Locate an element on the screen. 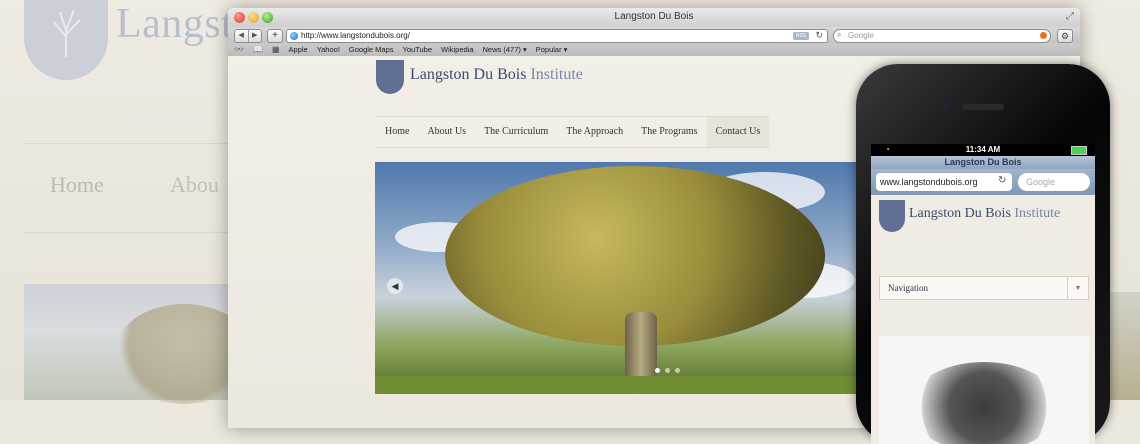 The image size is (1140, 444). site-logo-main: Langston Du Bois is located at coordinates (468, 74).